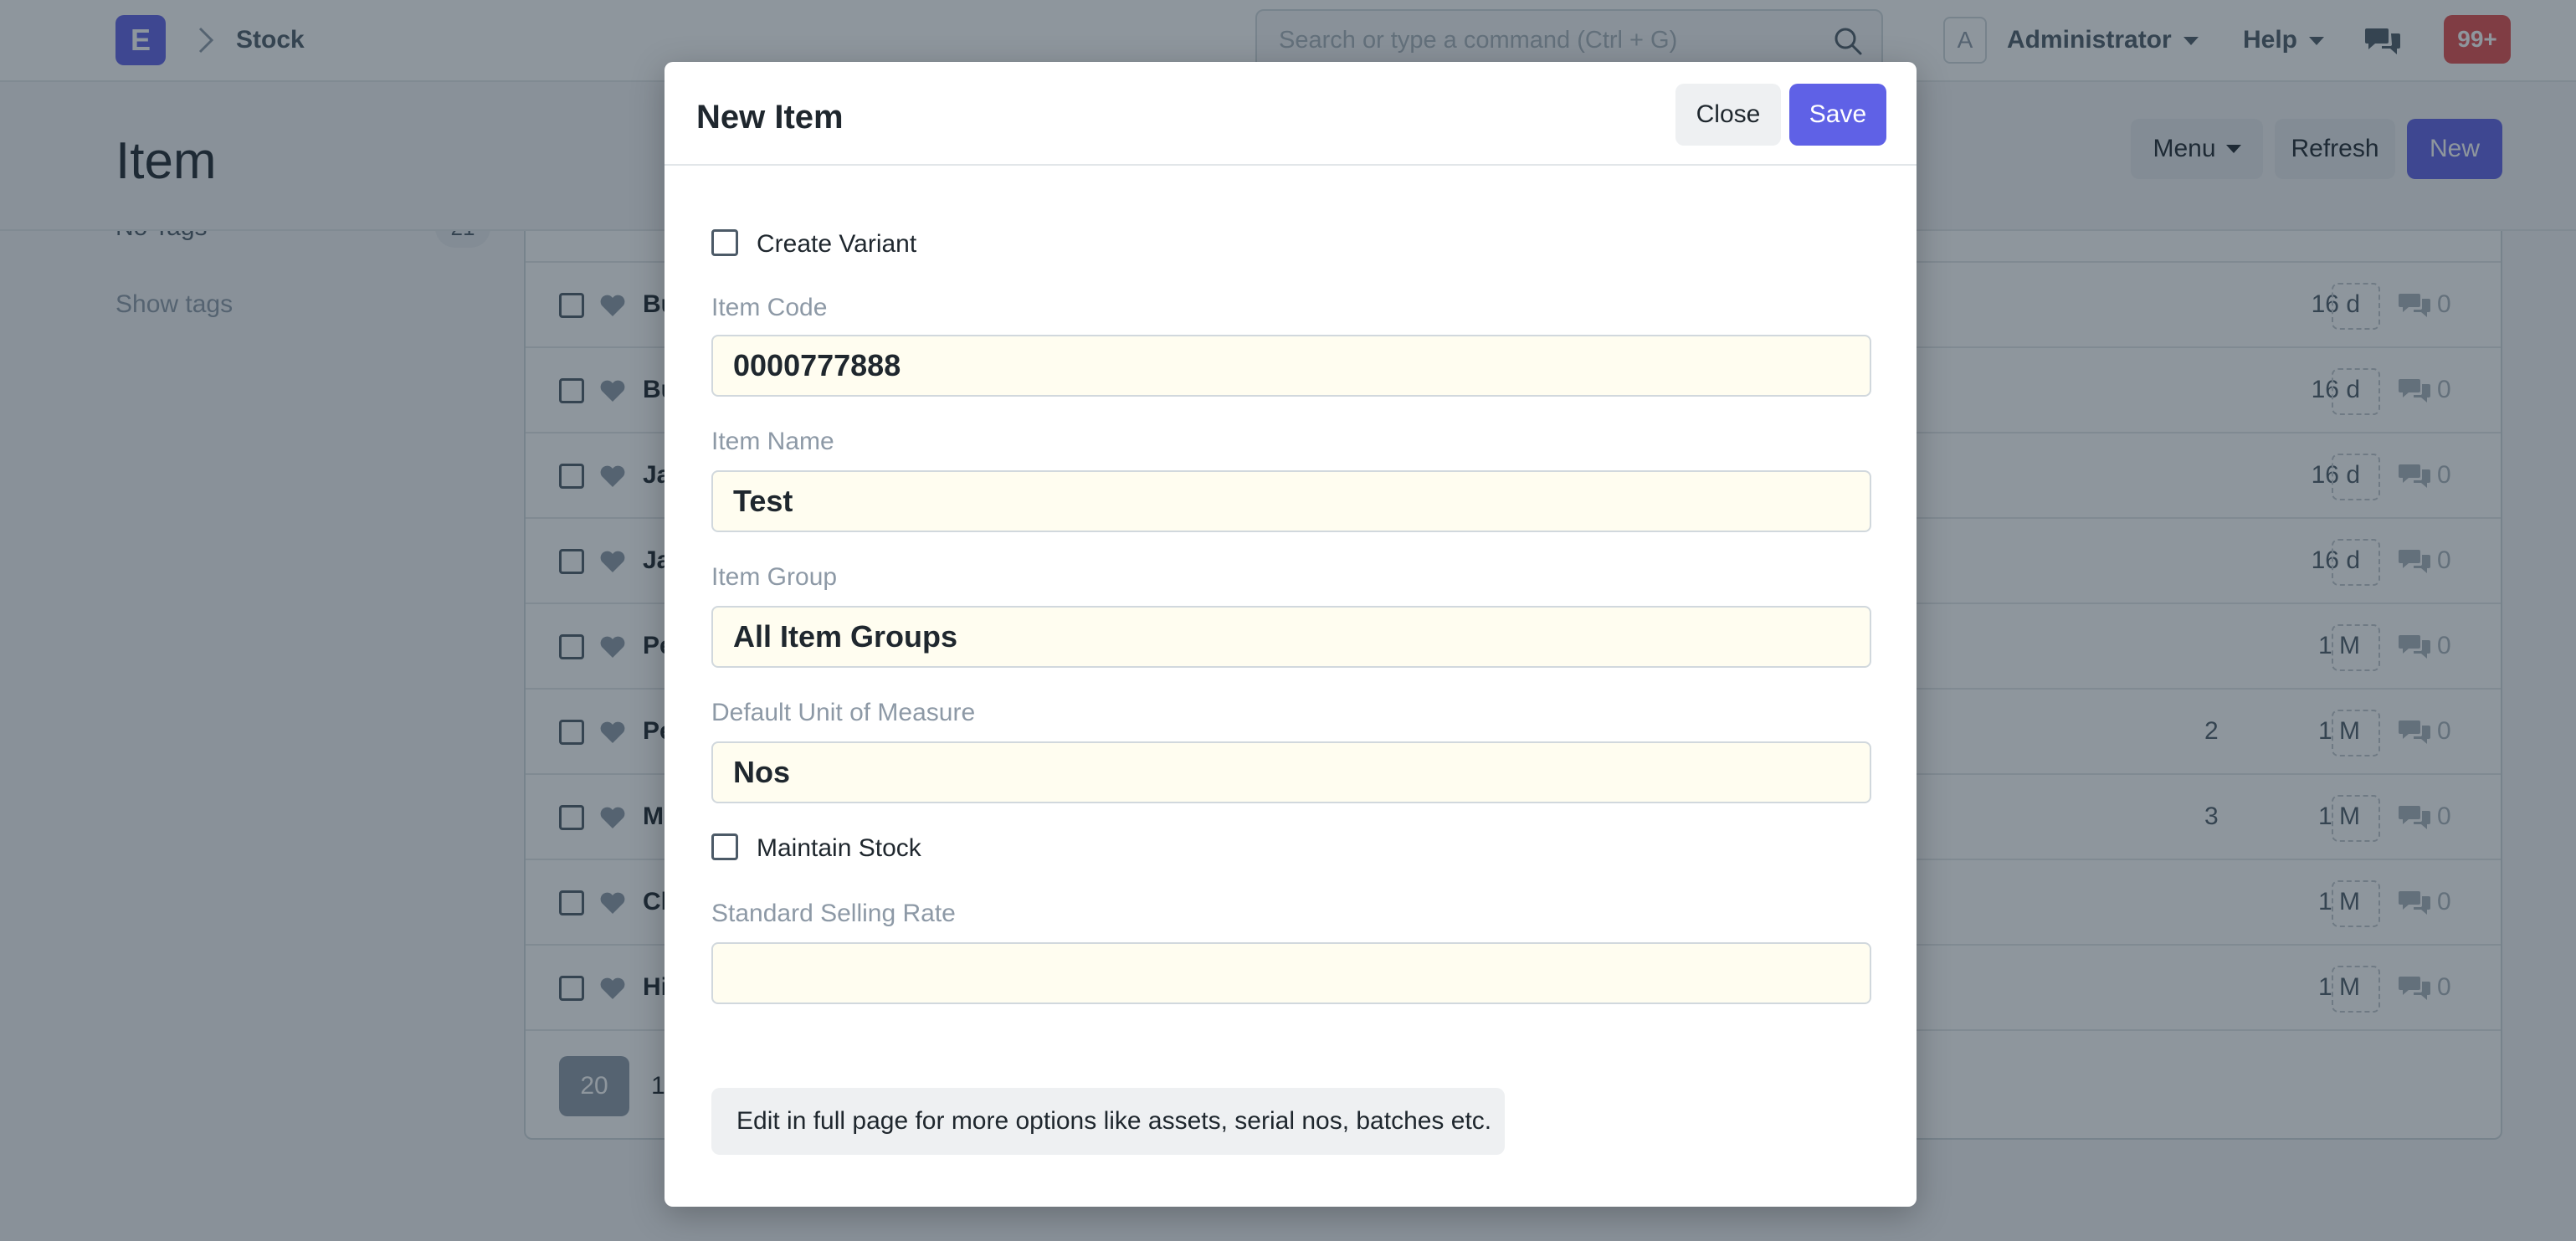 This screenshot has height=1241, width=2576. Describe the element at coordinates (769, 307) in the screenshot. I see `item-code-label: Item Code` at that location.